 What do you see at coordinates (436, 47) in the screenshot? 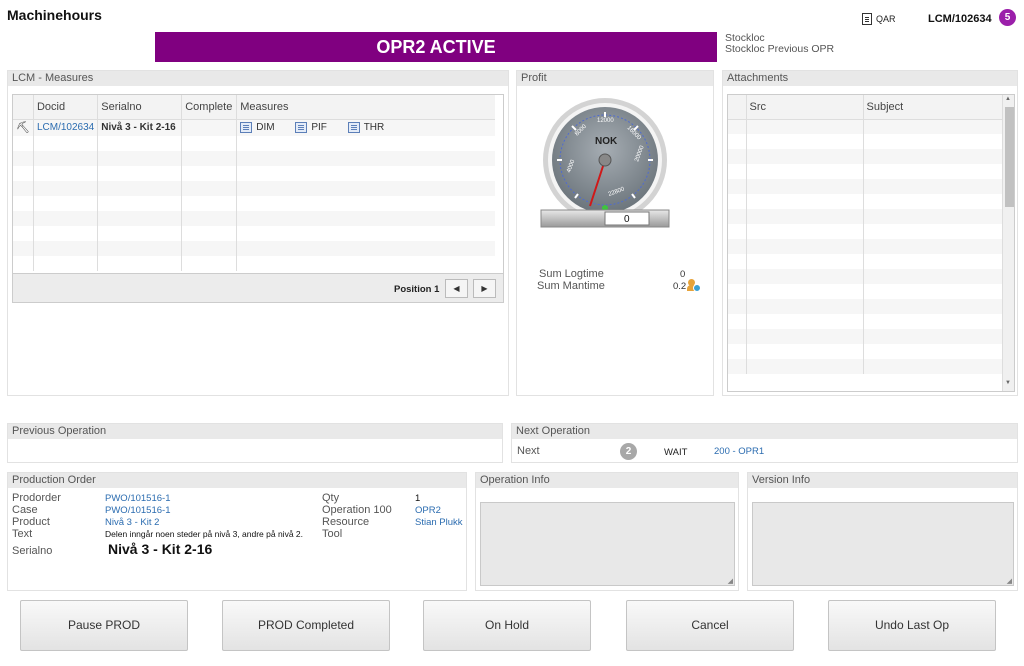
I see `status-banner: OPR2 ACTIVE` at bounding box center [436, 47].